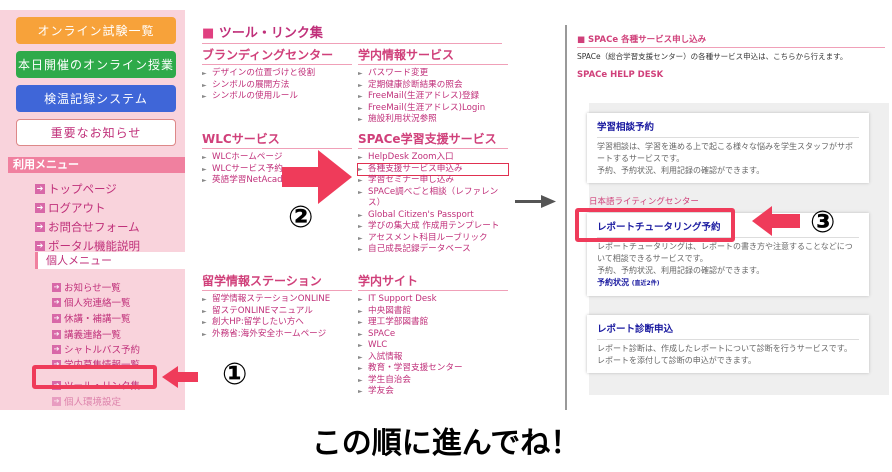  Describe the element at coordinates (235, 374) in the screenshot. I see `step-1-label: ①` at that location.